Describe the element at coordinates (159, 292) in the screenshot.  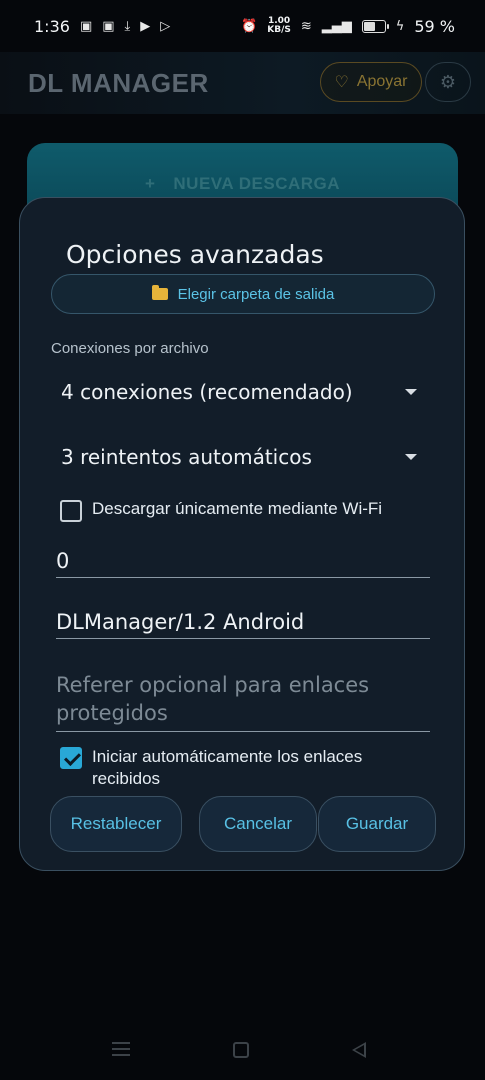
I see `folder-icon` at that location.